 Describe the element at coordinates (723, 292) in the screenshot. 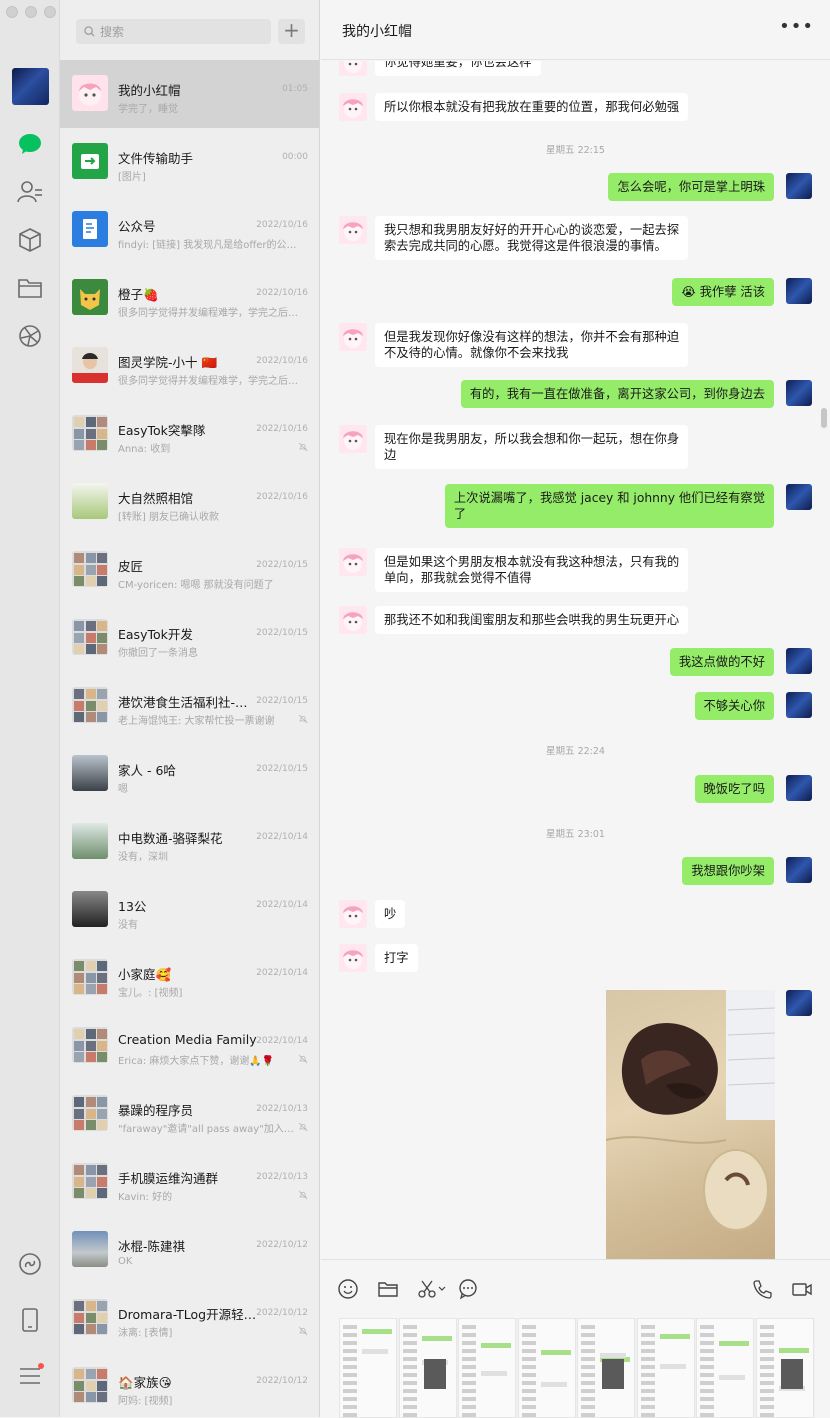

I see `message-bubble: 😭 我作孽 活该` at that location.